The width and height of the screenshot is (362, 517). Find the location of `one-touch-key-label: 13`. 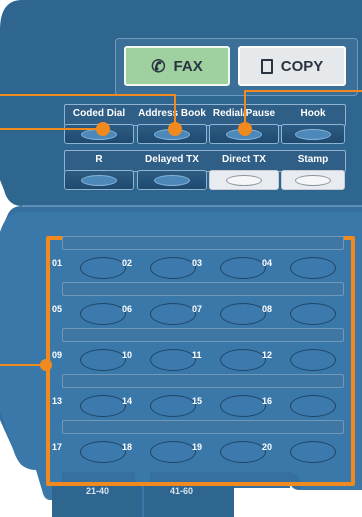

one-touch-key-label: 13 is located at coordinates (57, 401).